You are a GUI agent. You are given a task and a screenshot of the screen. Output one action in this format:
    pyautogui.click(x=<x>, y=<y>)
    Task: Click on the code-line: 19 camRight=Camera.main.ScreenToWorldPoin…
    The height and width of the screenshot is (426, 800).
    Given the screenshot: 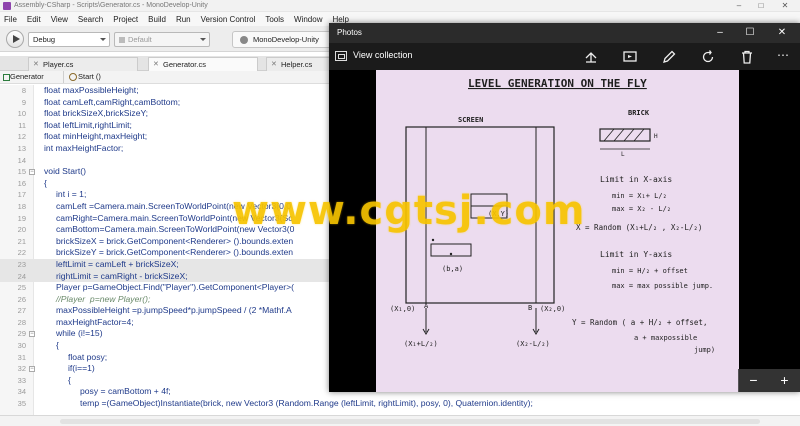 What is the action you would take?
    pyautogui.click(x=165, y=219)
    